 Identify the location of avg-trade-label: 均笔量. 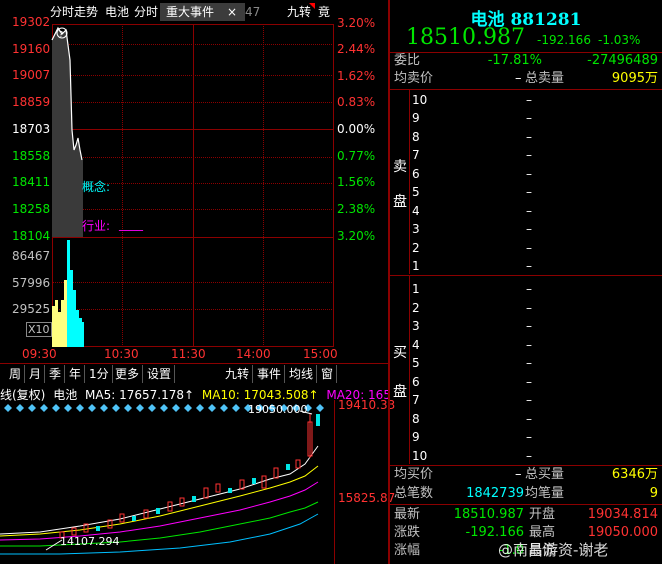
(545, 493).